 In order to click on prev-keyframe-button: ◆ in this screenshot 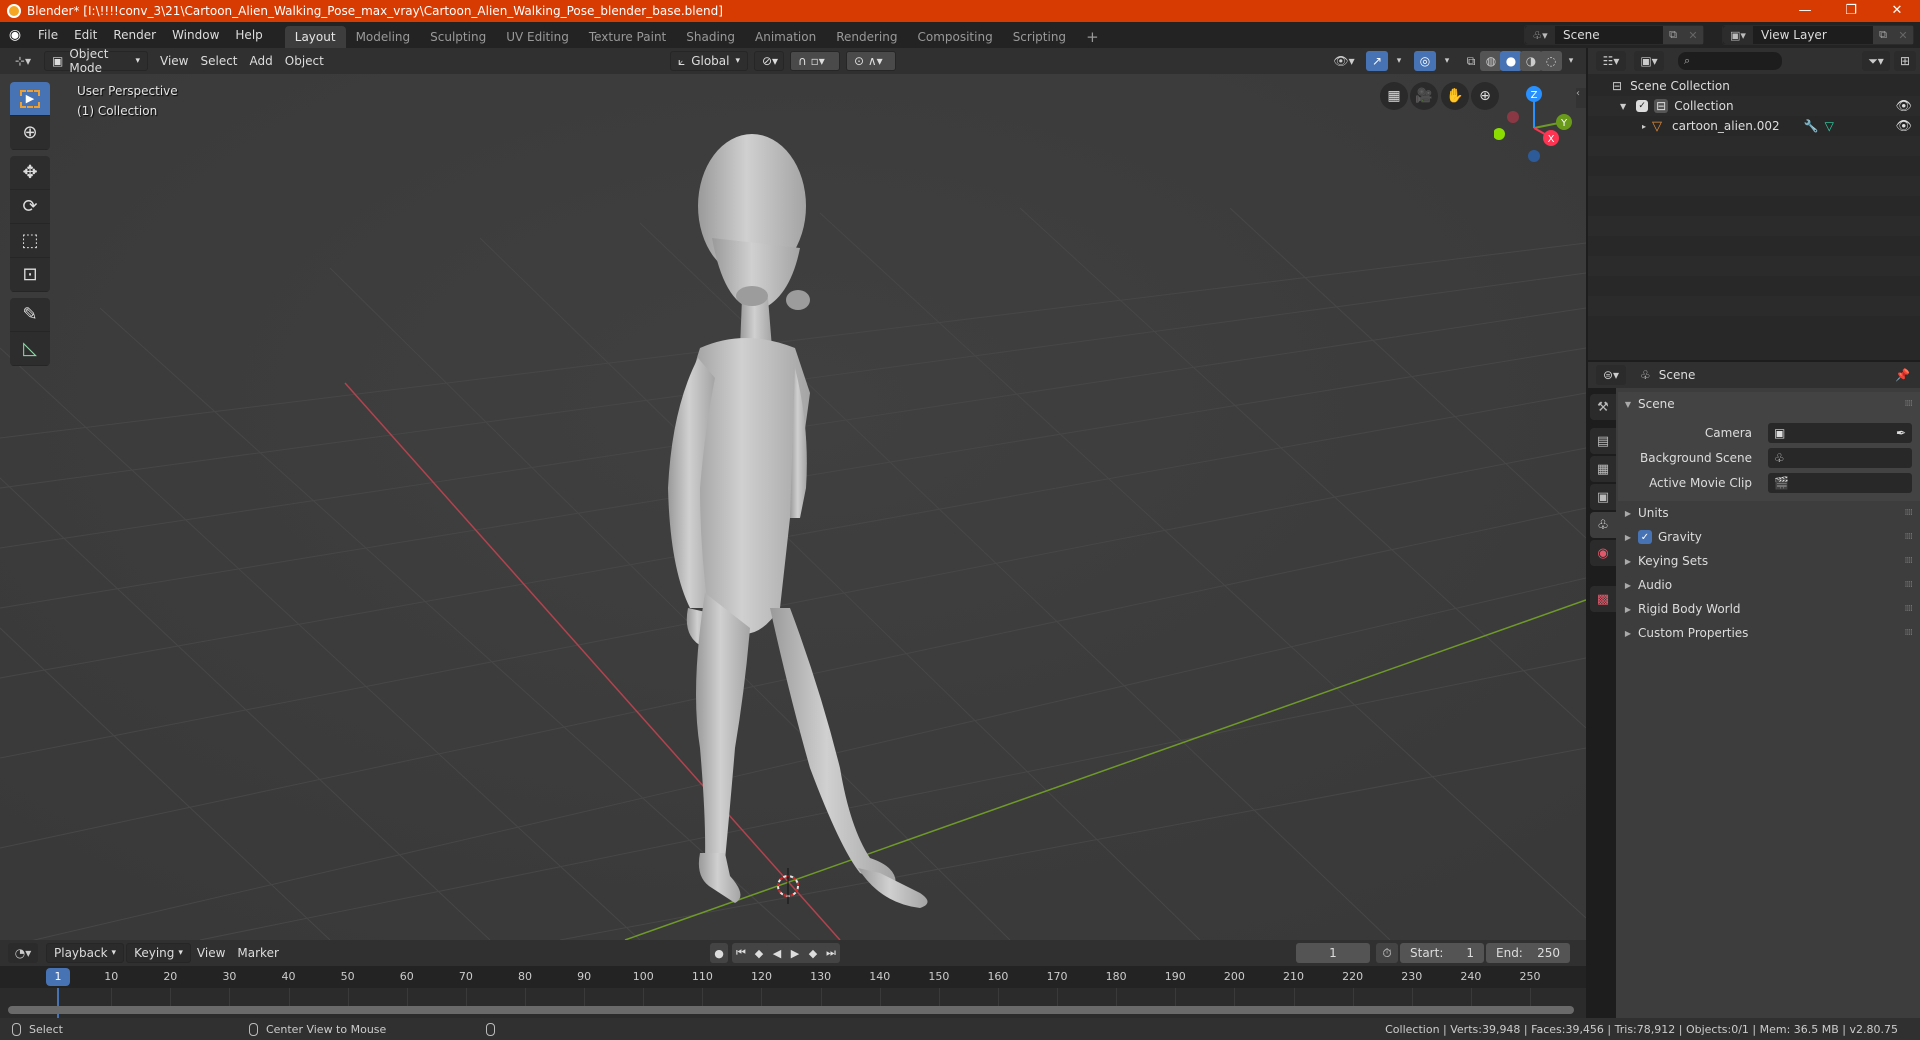, I will do `click(759, 953)`.